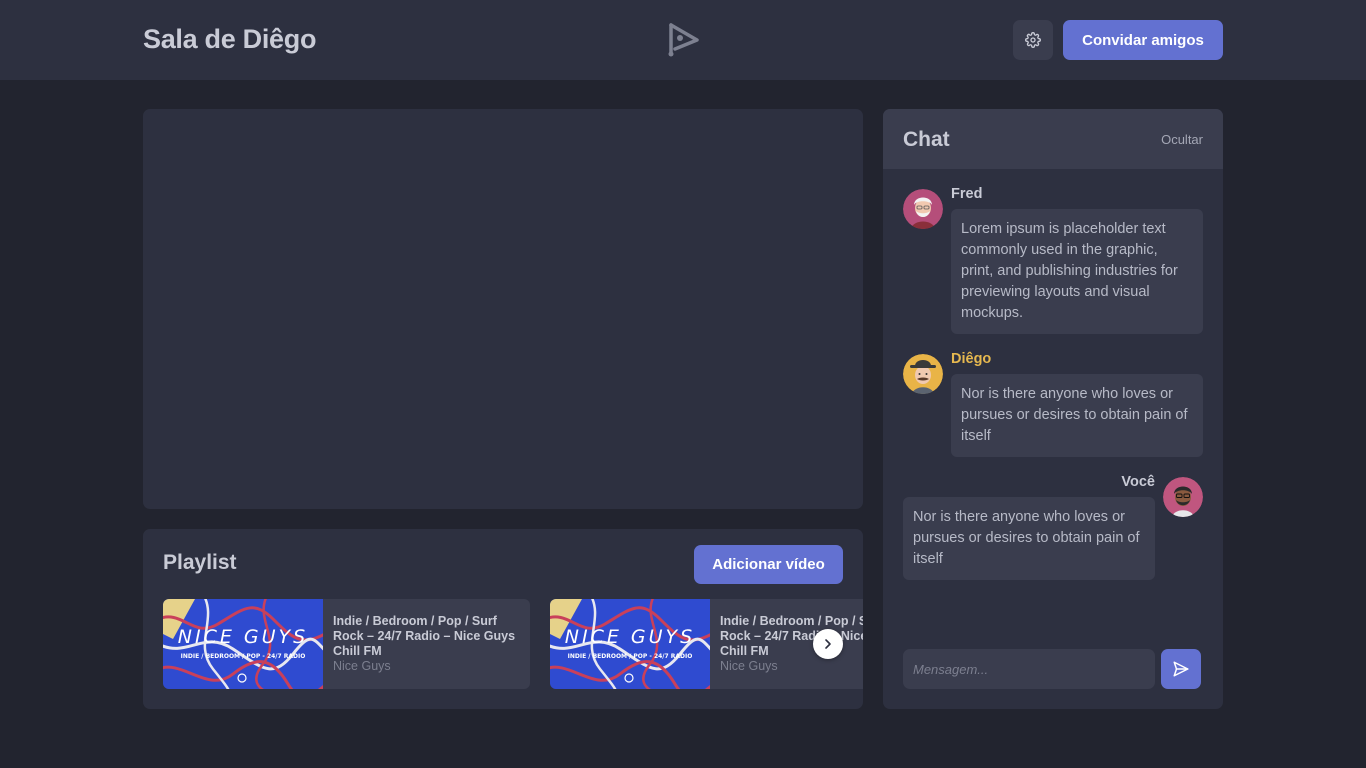 The width and height of the screenshot is (1366, 768). Describe the element at coordinates (967, 194) in the screenshot. I see `message-author: Fred` at that location.